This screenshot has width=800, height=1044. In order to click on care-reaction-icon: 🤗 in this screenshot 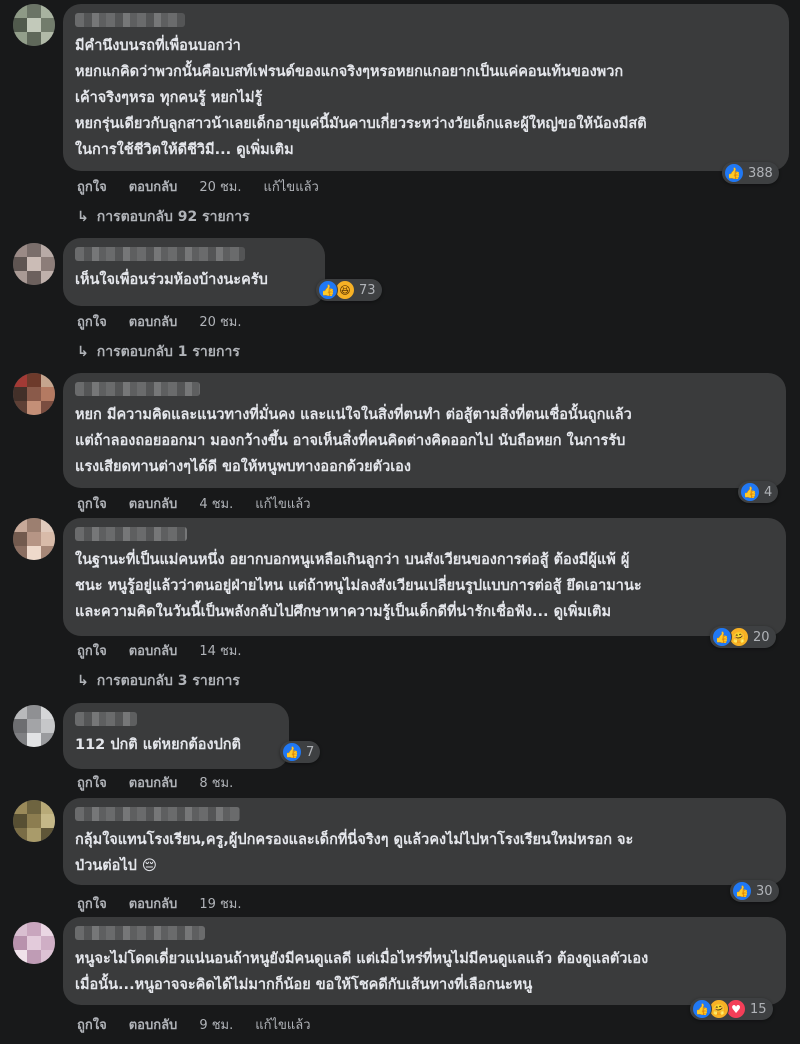, I will do `click(719, 1009)`.